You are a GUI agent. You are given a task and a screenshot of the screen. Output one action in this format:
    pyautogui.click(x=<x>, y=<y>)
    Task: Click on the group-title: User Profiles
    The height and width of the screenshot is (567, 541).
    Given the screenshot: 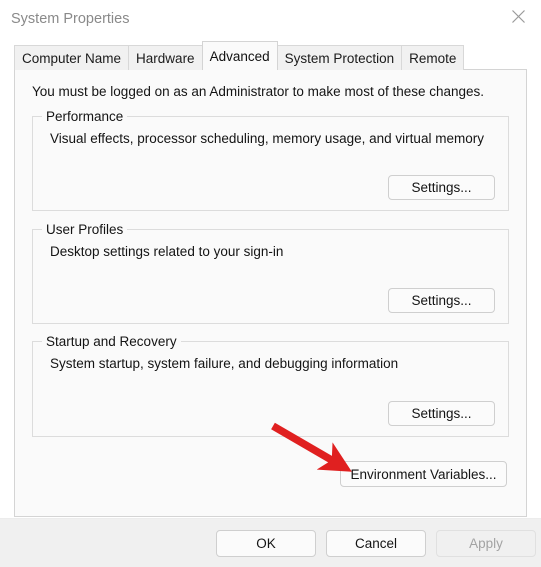 What is the action you would take?
    pyautogui.click(x=85, y=229)
    